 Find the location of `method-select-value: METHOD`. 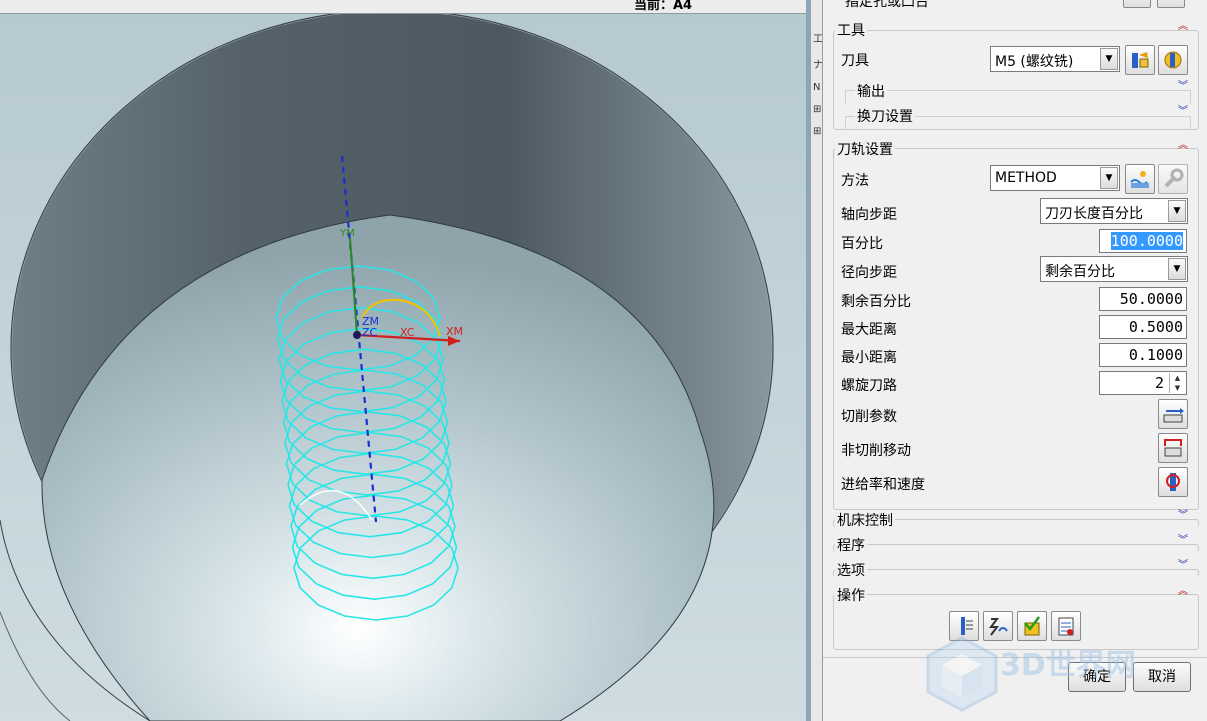

method-select-value: METHOD is located at coordinates (1026, 178).